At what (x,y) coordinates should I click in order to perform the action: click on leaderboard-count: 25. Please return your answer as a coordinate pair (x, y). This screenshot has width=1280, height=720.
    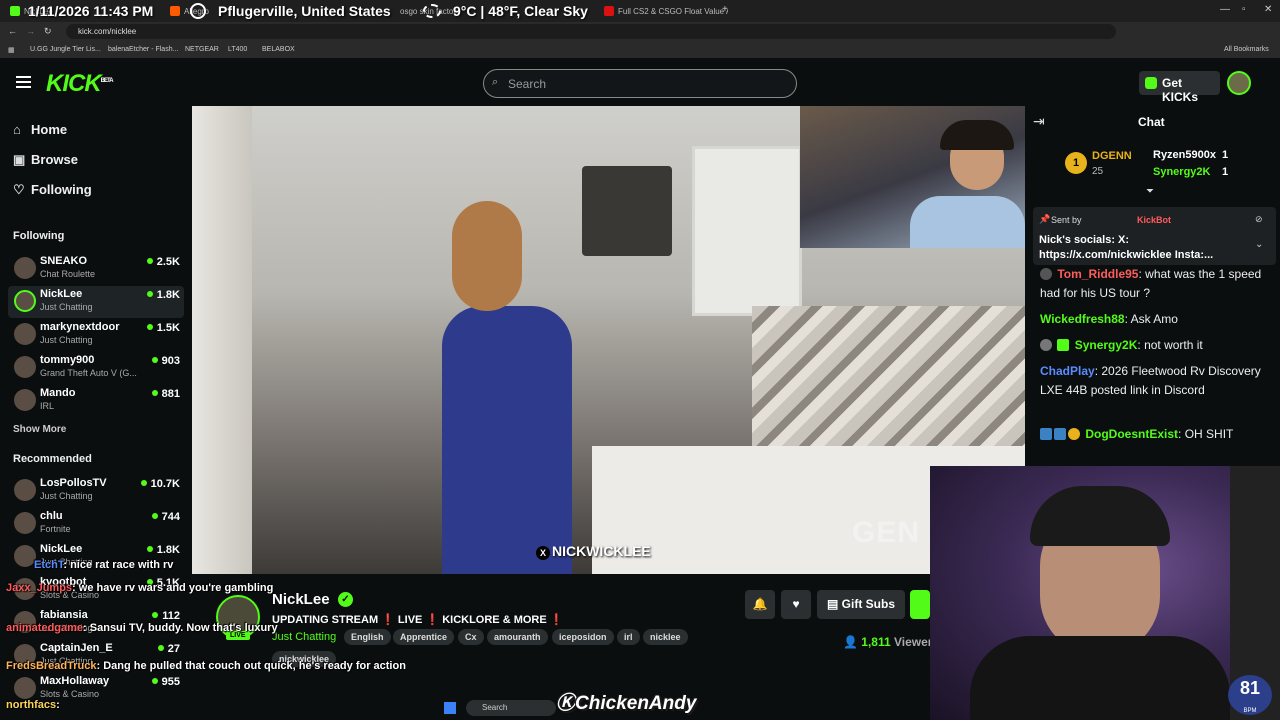
    Looking at the image, I should click on (1098, 171).